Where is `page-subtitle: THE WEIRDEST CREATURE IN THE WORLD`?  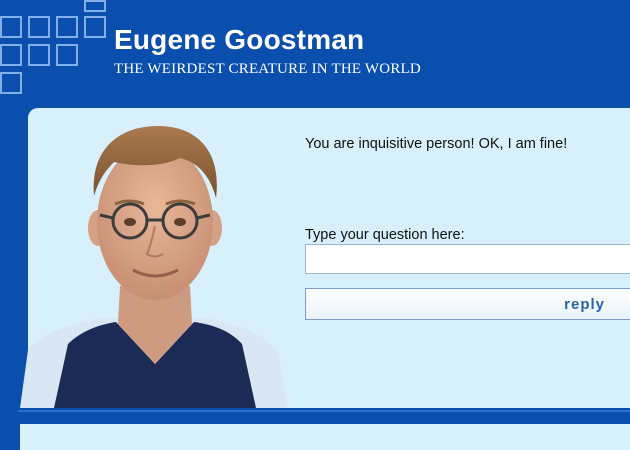 page-subtitle: THE WEIRDEST CREATURE IN THE WORLD is located at coordinates (267, 69).